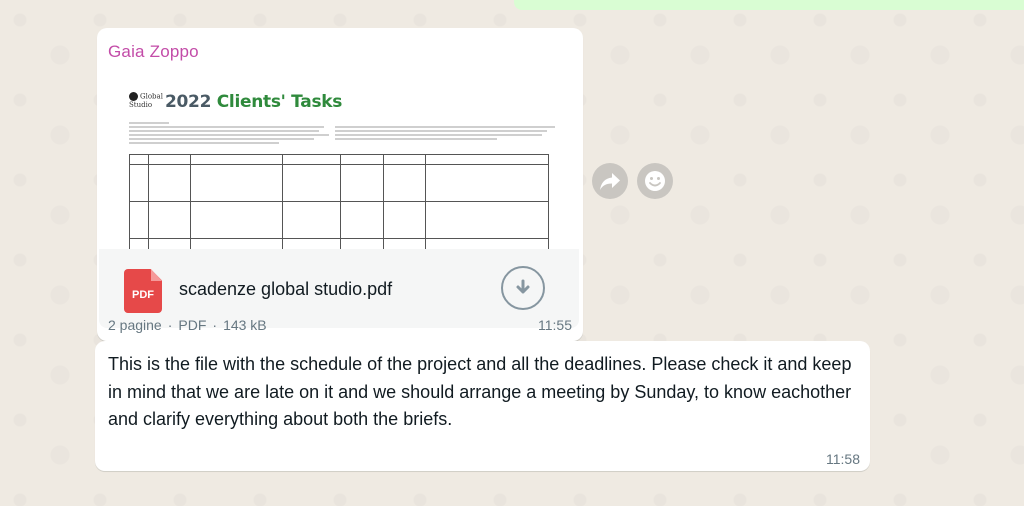  Describe the element at coordinates (153, 52) in the screenshot. I see `sender-name: Gaia Zoppo` at that location.